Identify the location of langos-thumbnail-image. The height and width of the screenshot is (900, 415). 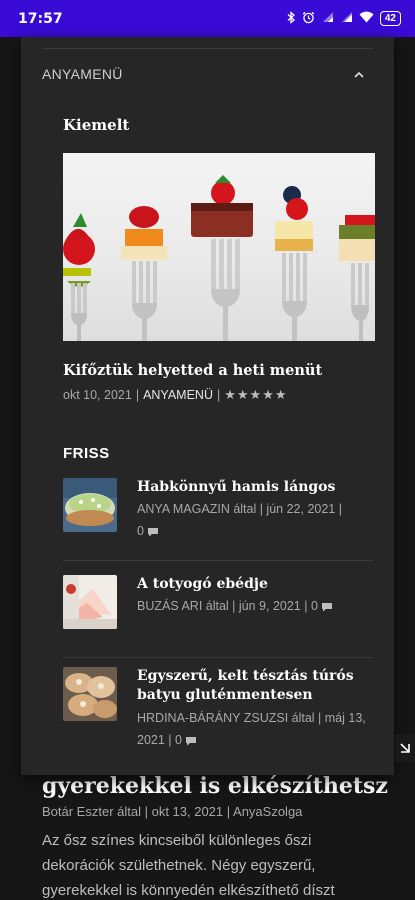
(90, 505).